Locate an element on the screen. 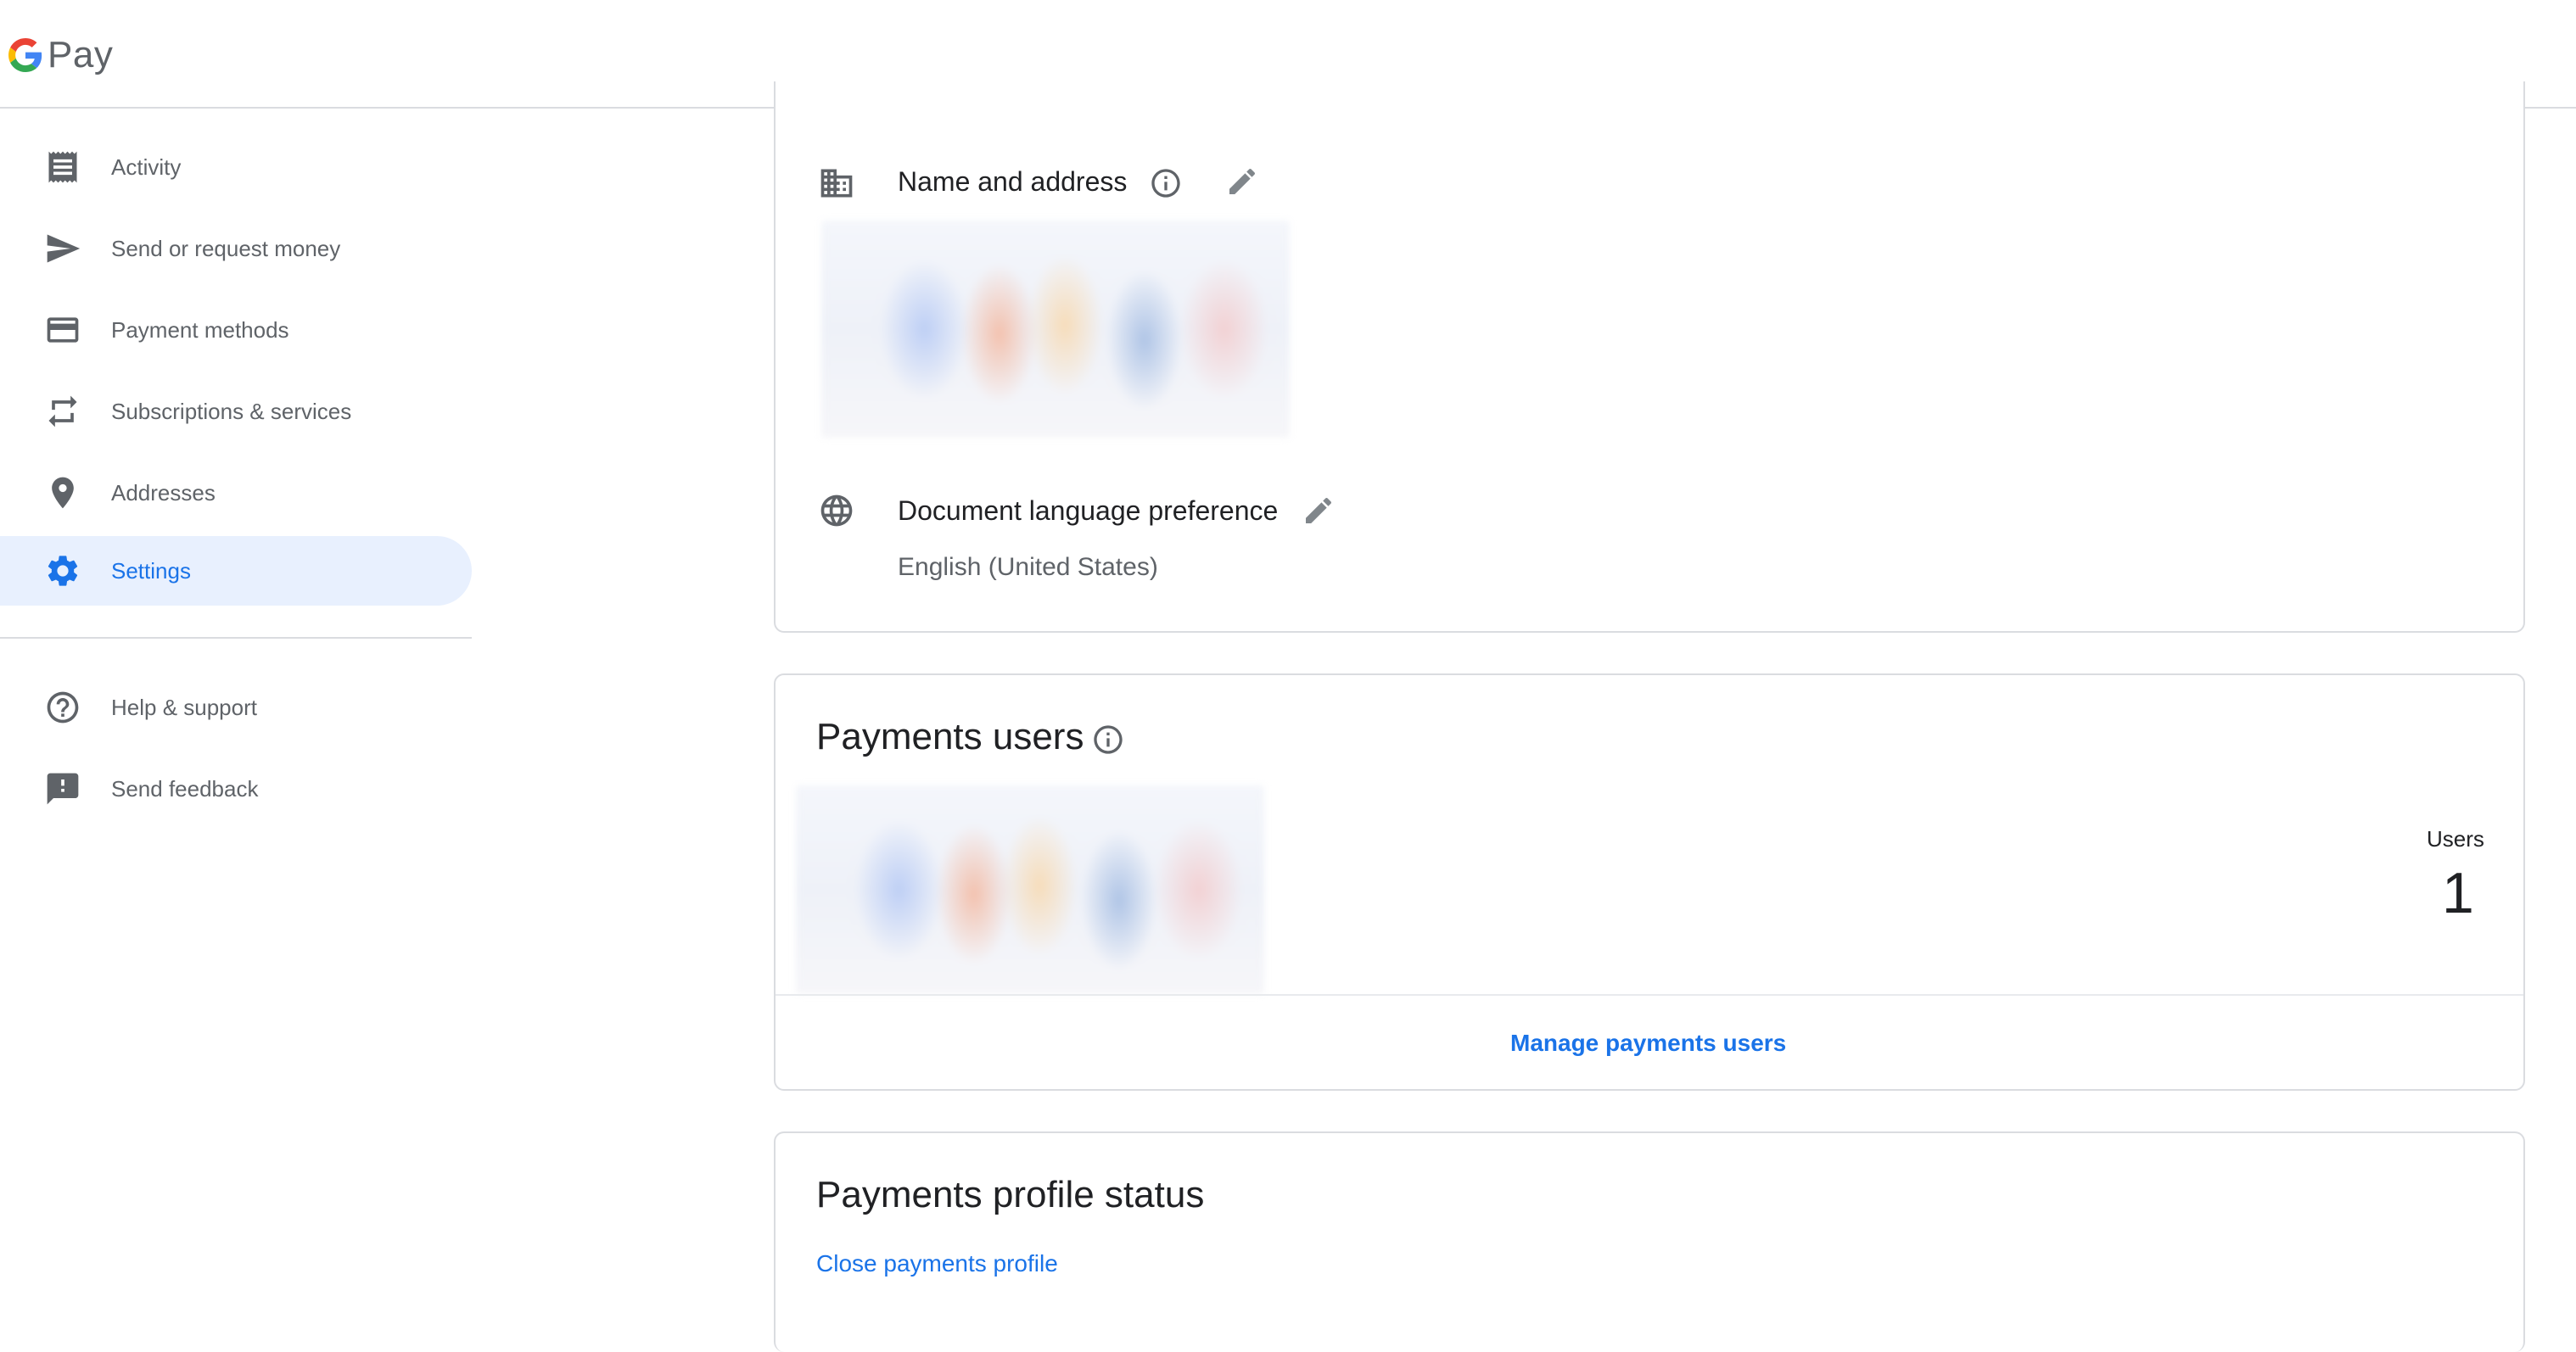 The width and height of the screenshot is (2576, 1352). close-payments-profile-link: Close payments profile is located at coordinates (937, 1263).